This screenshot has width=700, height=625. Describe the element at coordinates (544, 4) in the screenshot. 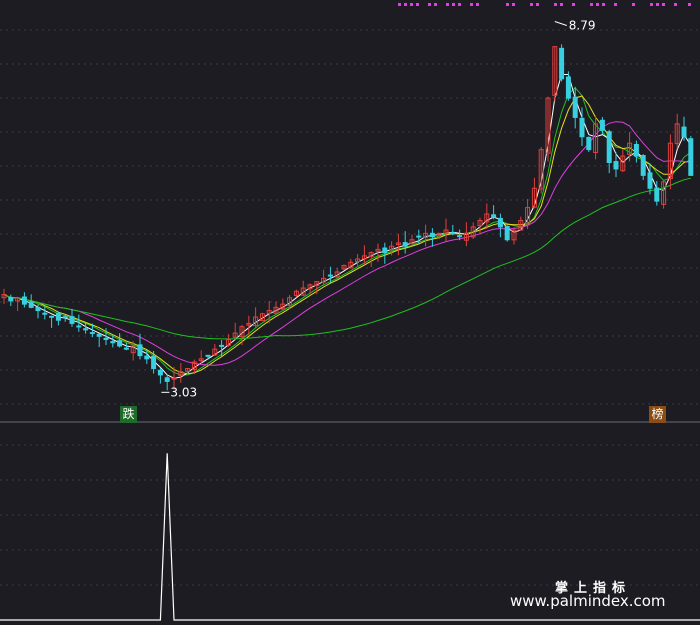

I see `top-marks` at that location.